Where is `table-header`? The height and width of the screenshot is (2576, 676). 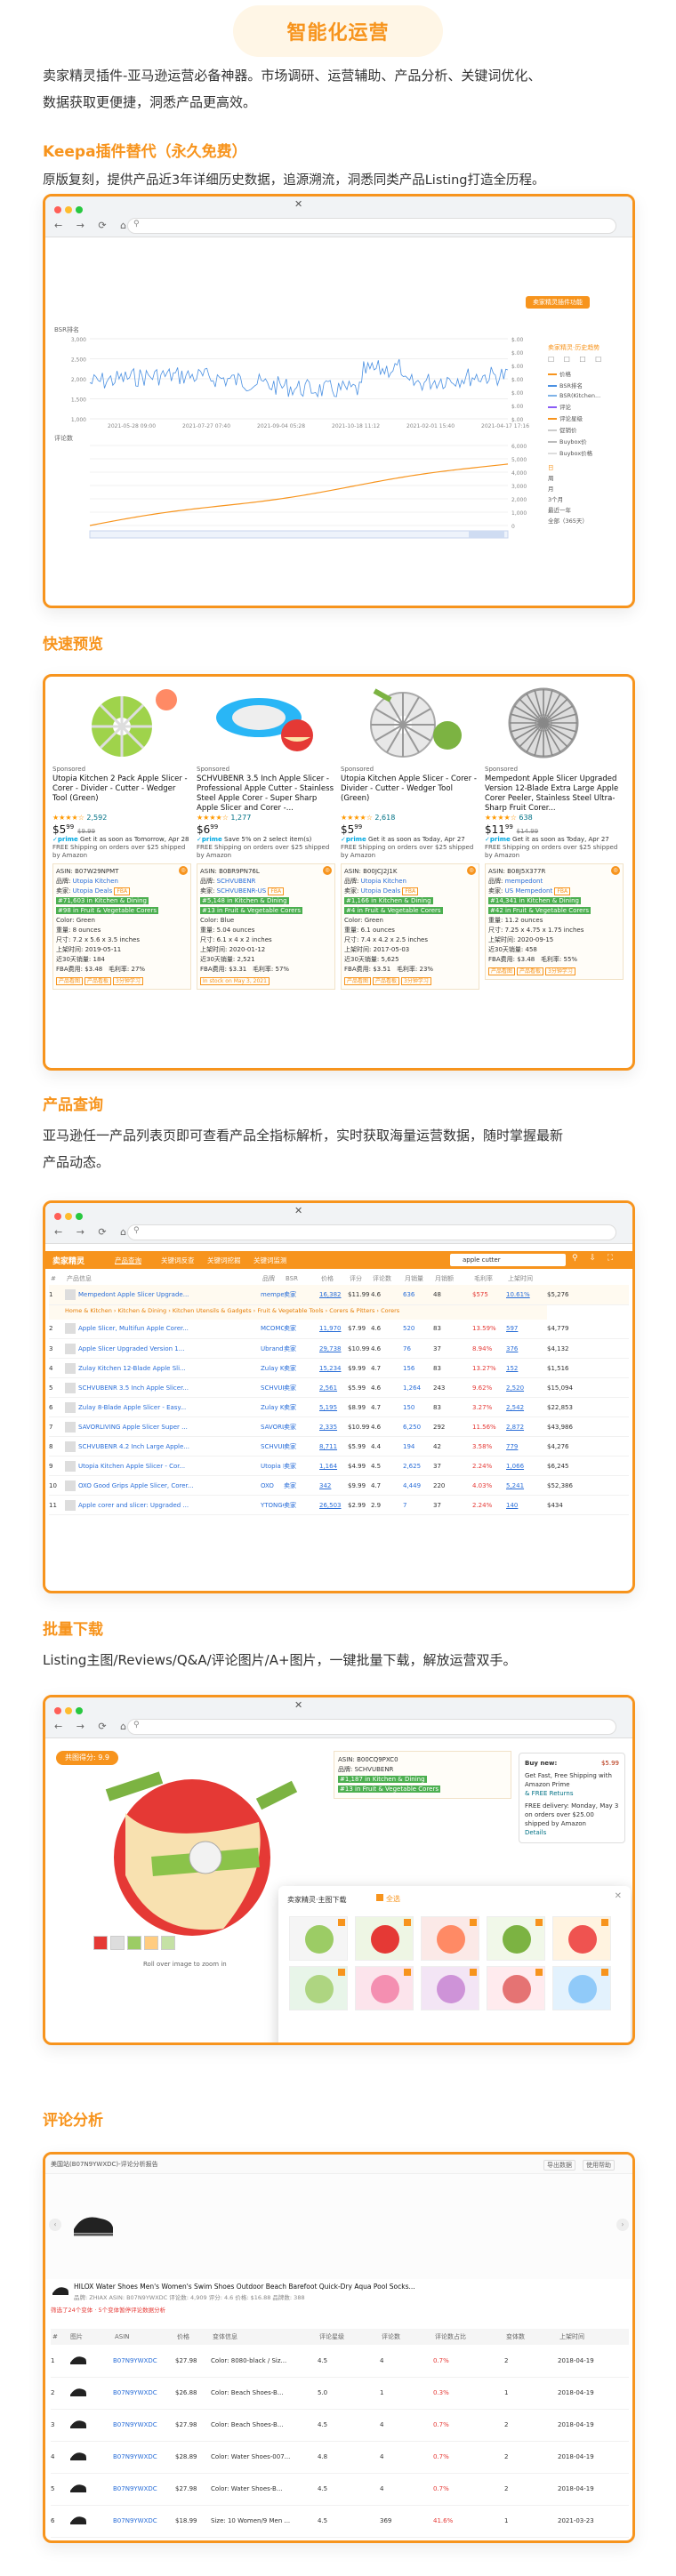
table-header is located at coordinates (229, 1278).